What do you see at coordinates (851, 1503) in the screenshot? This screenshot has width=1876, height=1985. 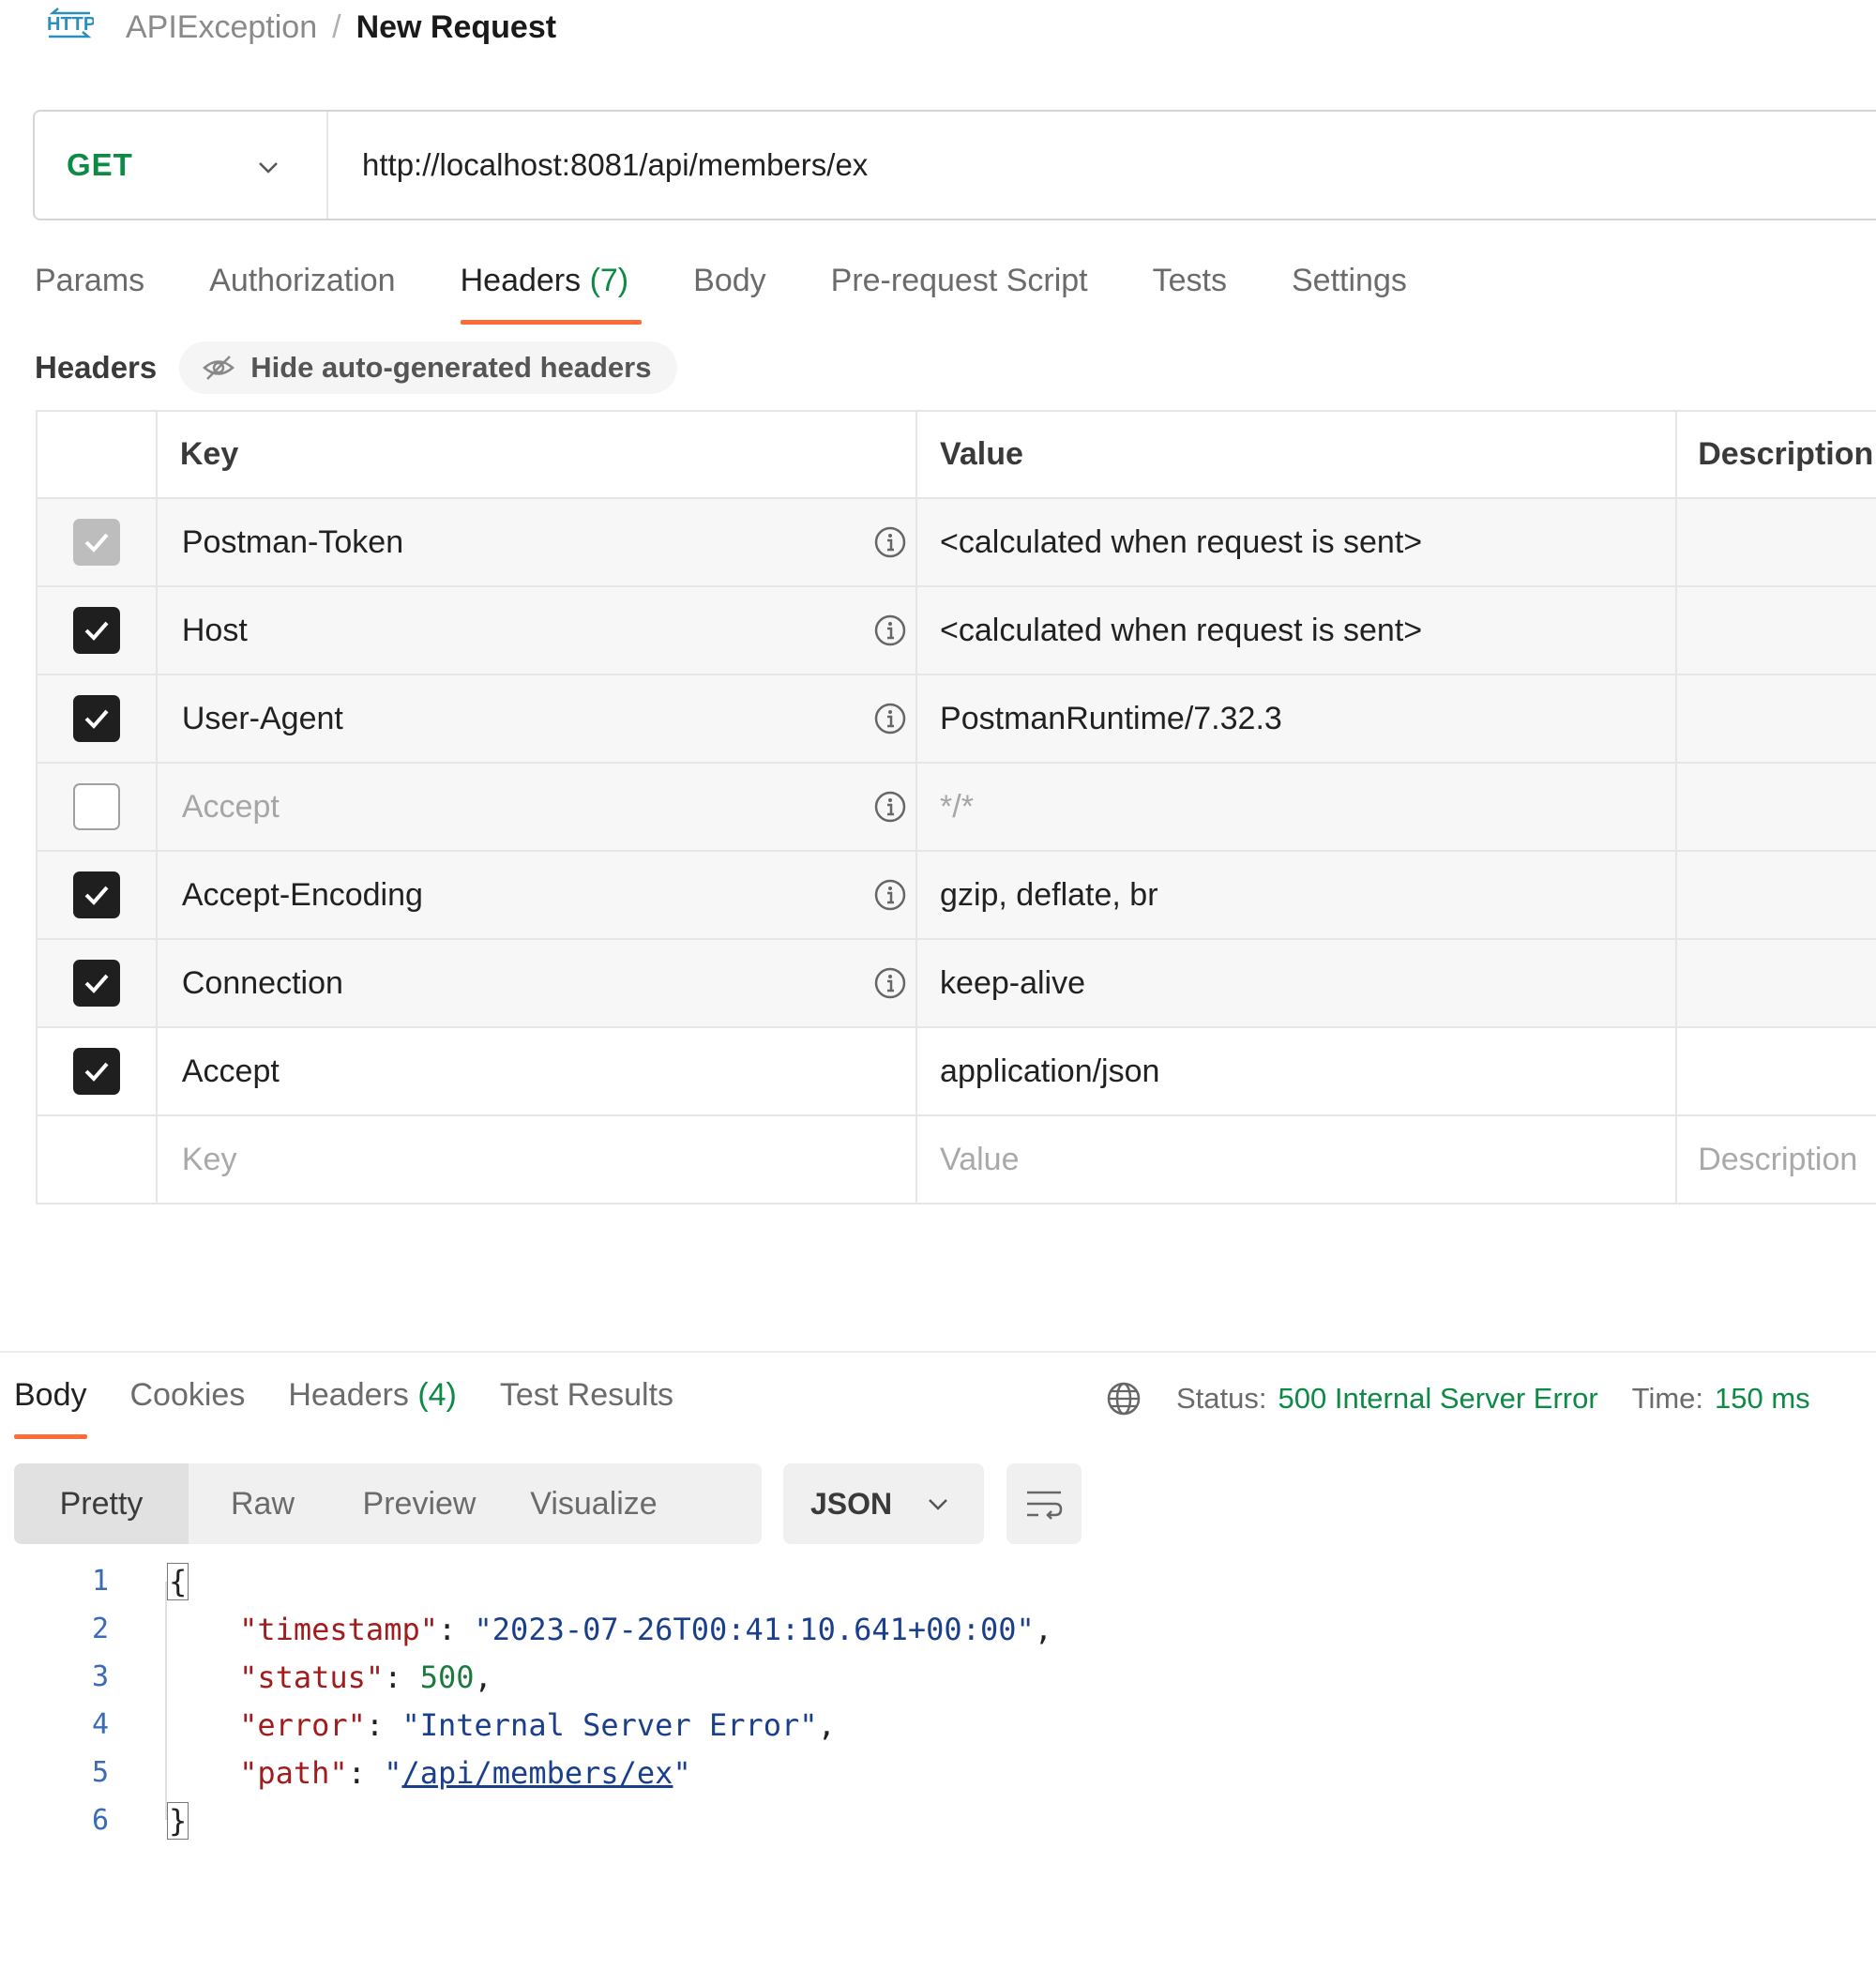 I see `format-label: JSON` at bounding box center [851, 1503].